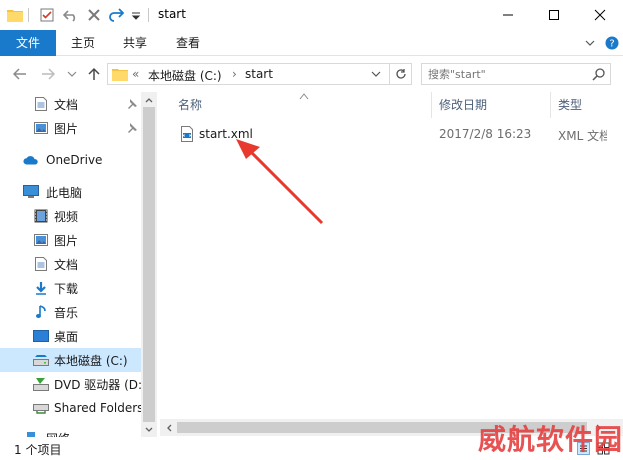 The height and width of the screenshot is (460, 623). I want to click on network-icon, so click(31, 433).